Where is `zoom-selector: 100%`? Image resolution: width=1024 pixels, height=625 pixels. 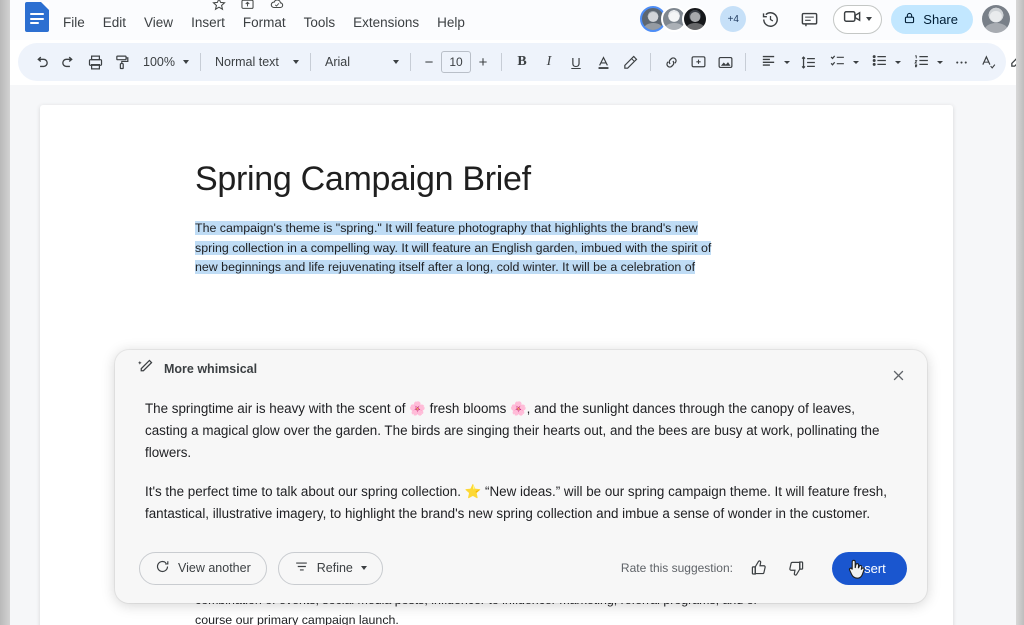
zoom-selector: 100% is located at coordinates (164, 62).